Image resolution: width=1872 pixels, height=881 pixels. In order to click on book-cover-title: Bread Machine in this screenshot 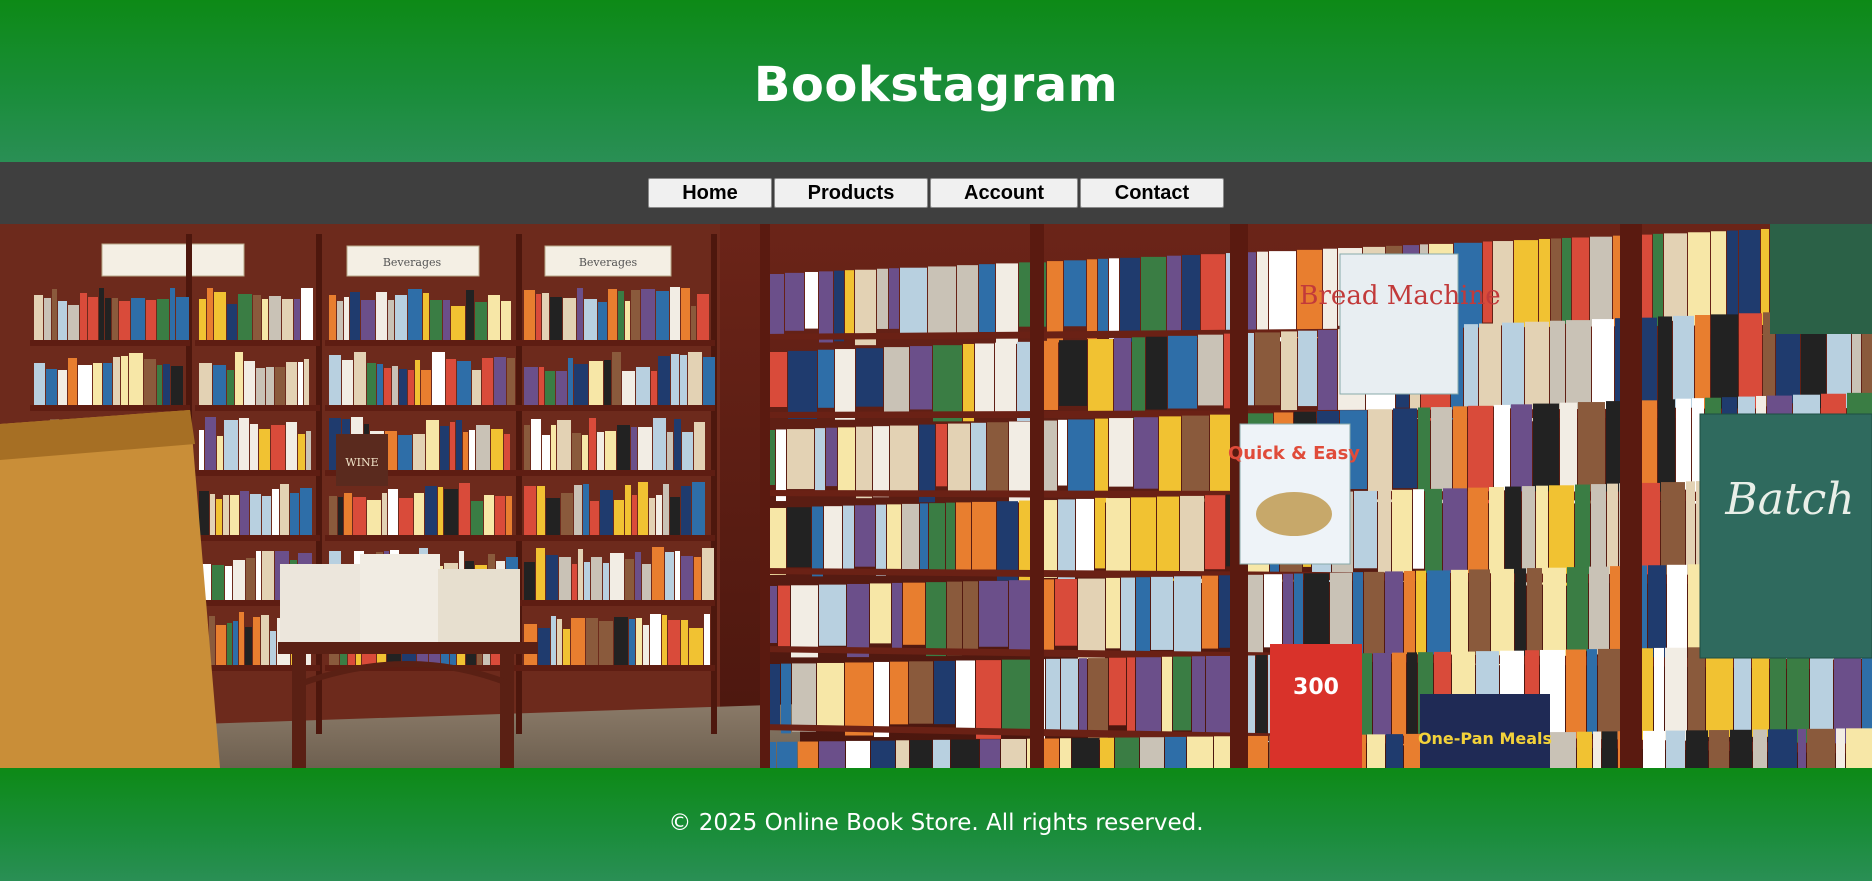, I will do `click(1399, 296)`.